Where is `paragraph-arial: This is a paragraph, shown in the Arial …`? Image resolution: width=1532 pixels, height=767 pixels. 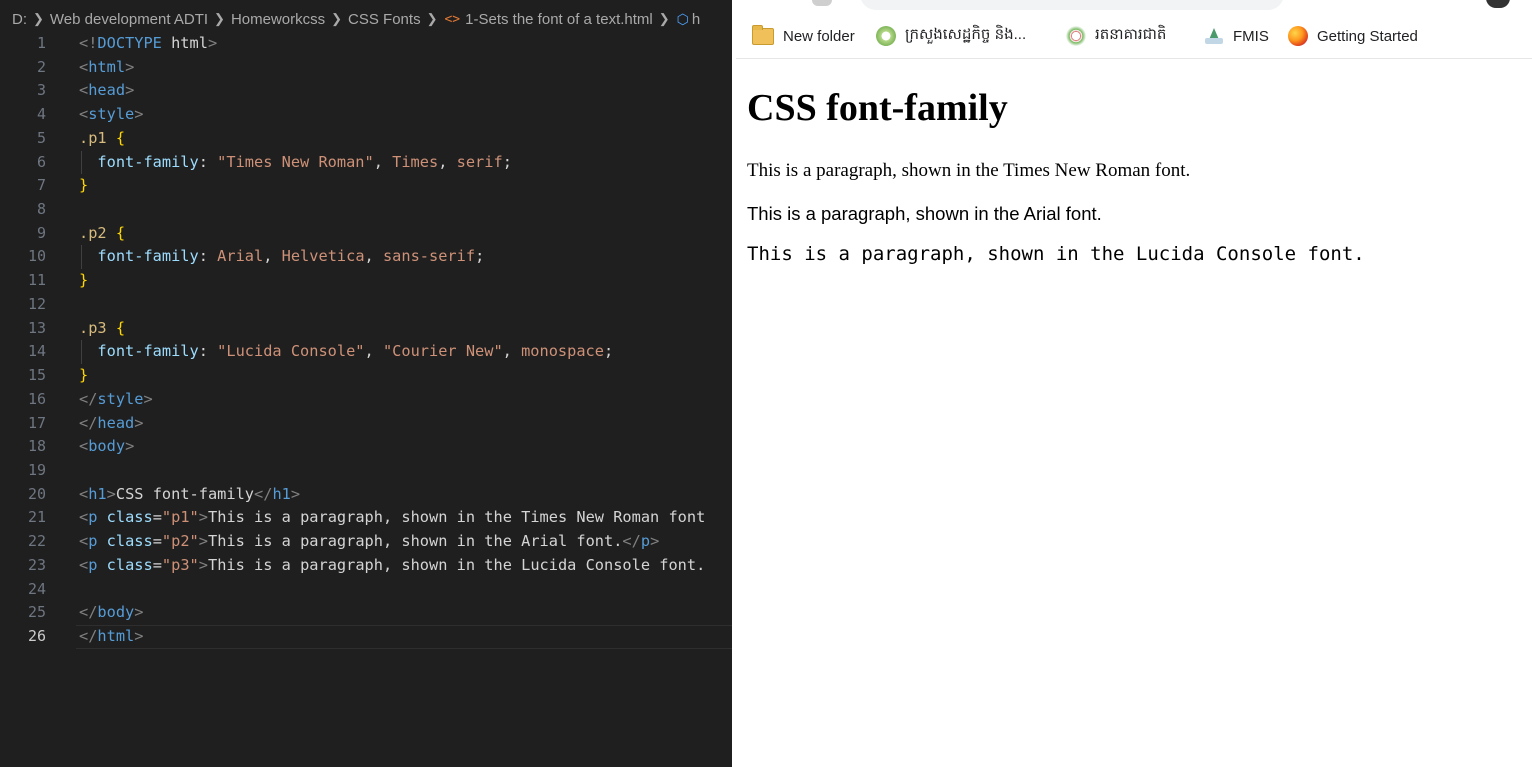
paragraph-arial: This is a paragraph, shown in the Arial … is located at coordinates (924, 213).